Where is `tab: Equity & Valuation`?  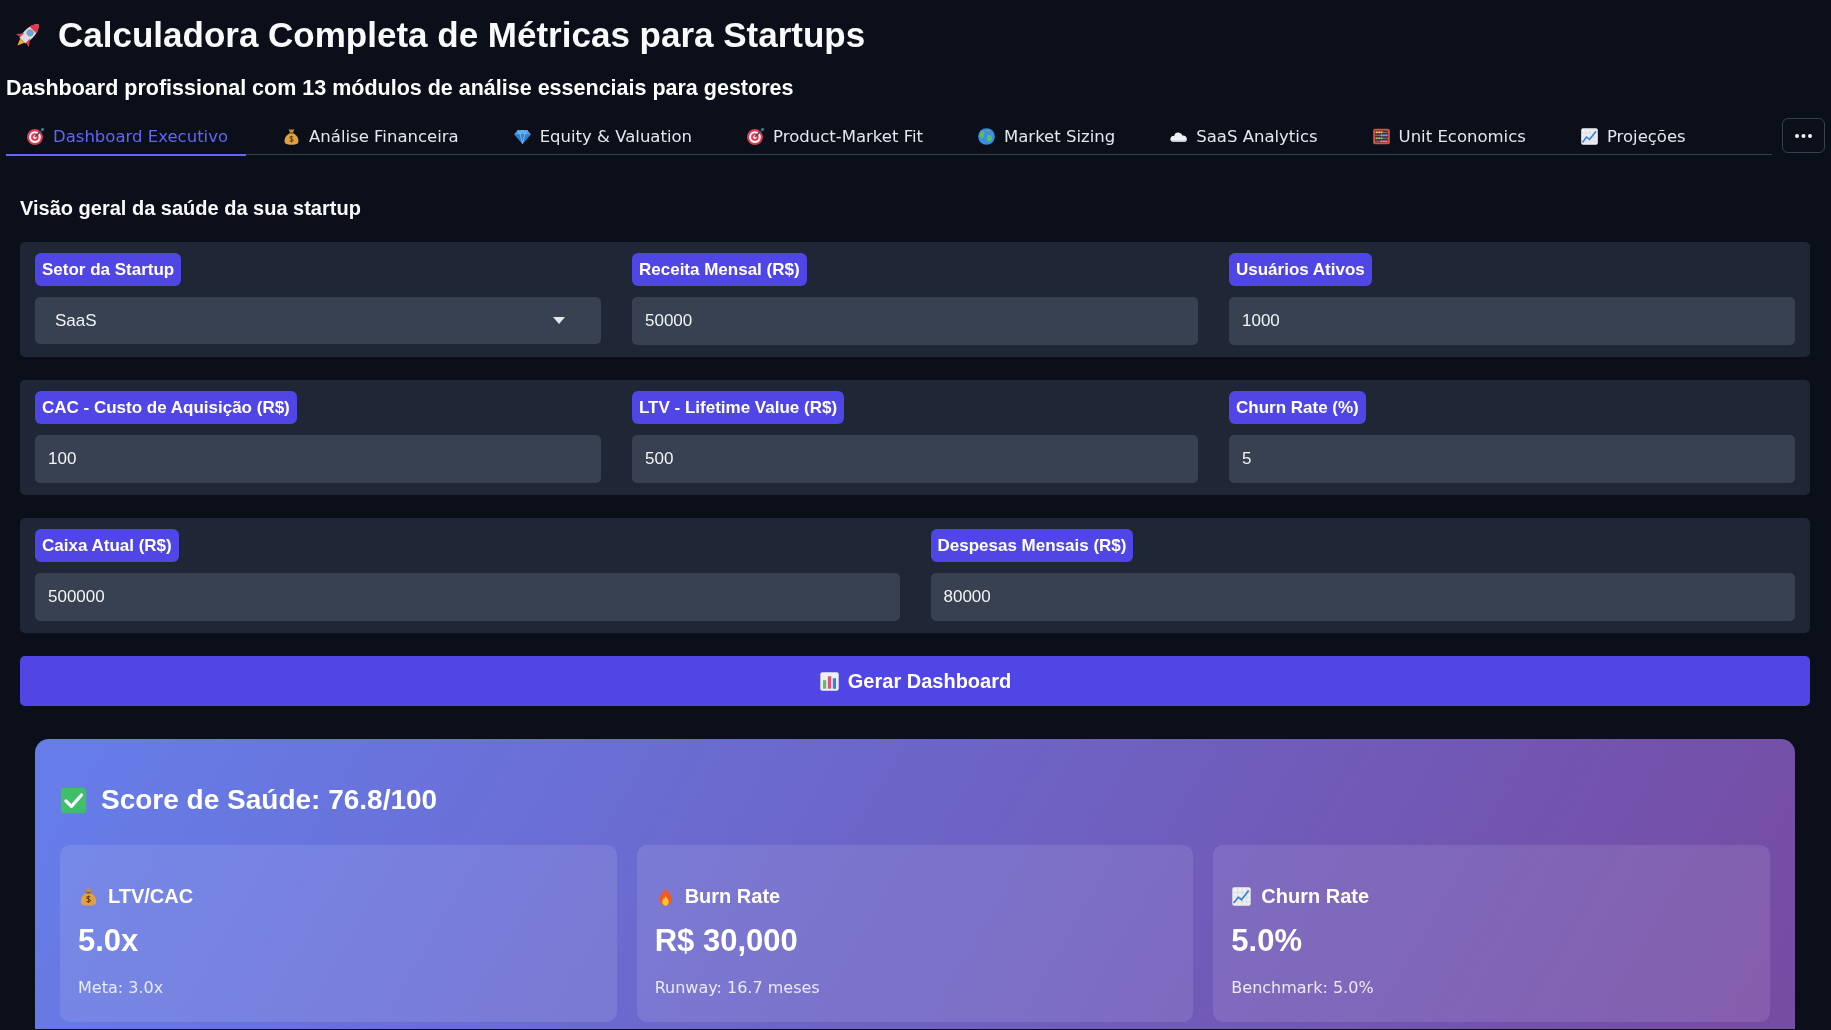
tab: Equity & Valuation is located at coordinates (601, 137).